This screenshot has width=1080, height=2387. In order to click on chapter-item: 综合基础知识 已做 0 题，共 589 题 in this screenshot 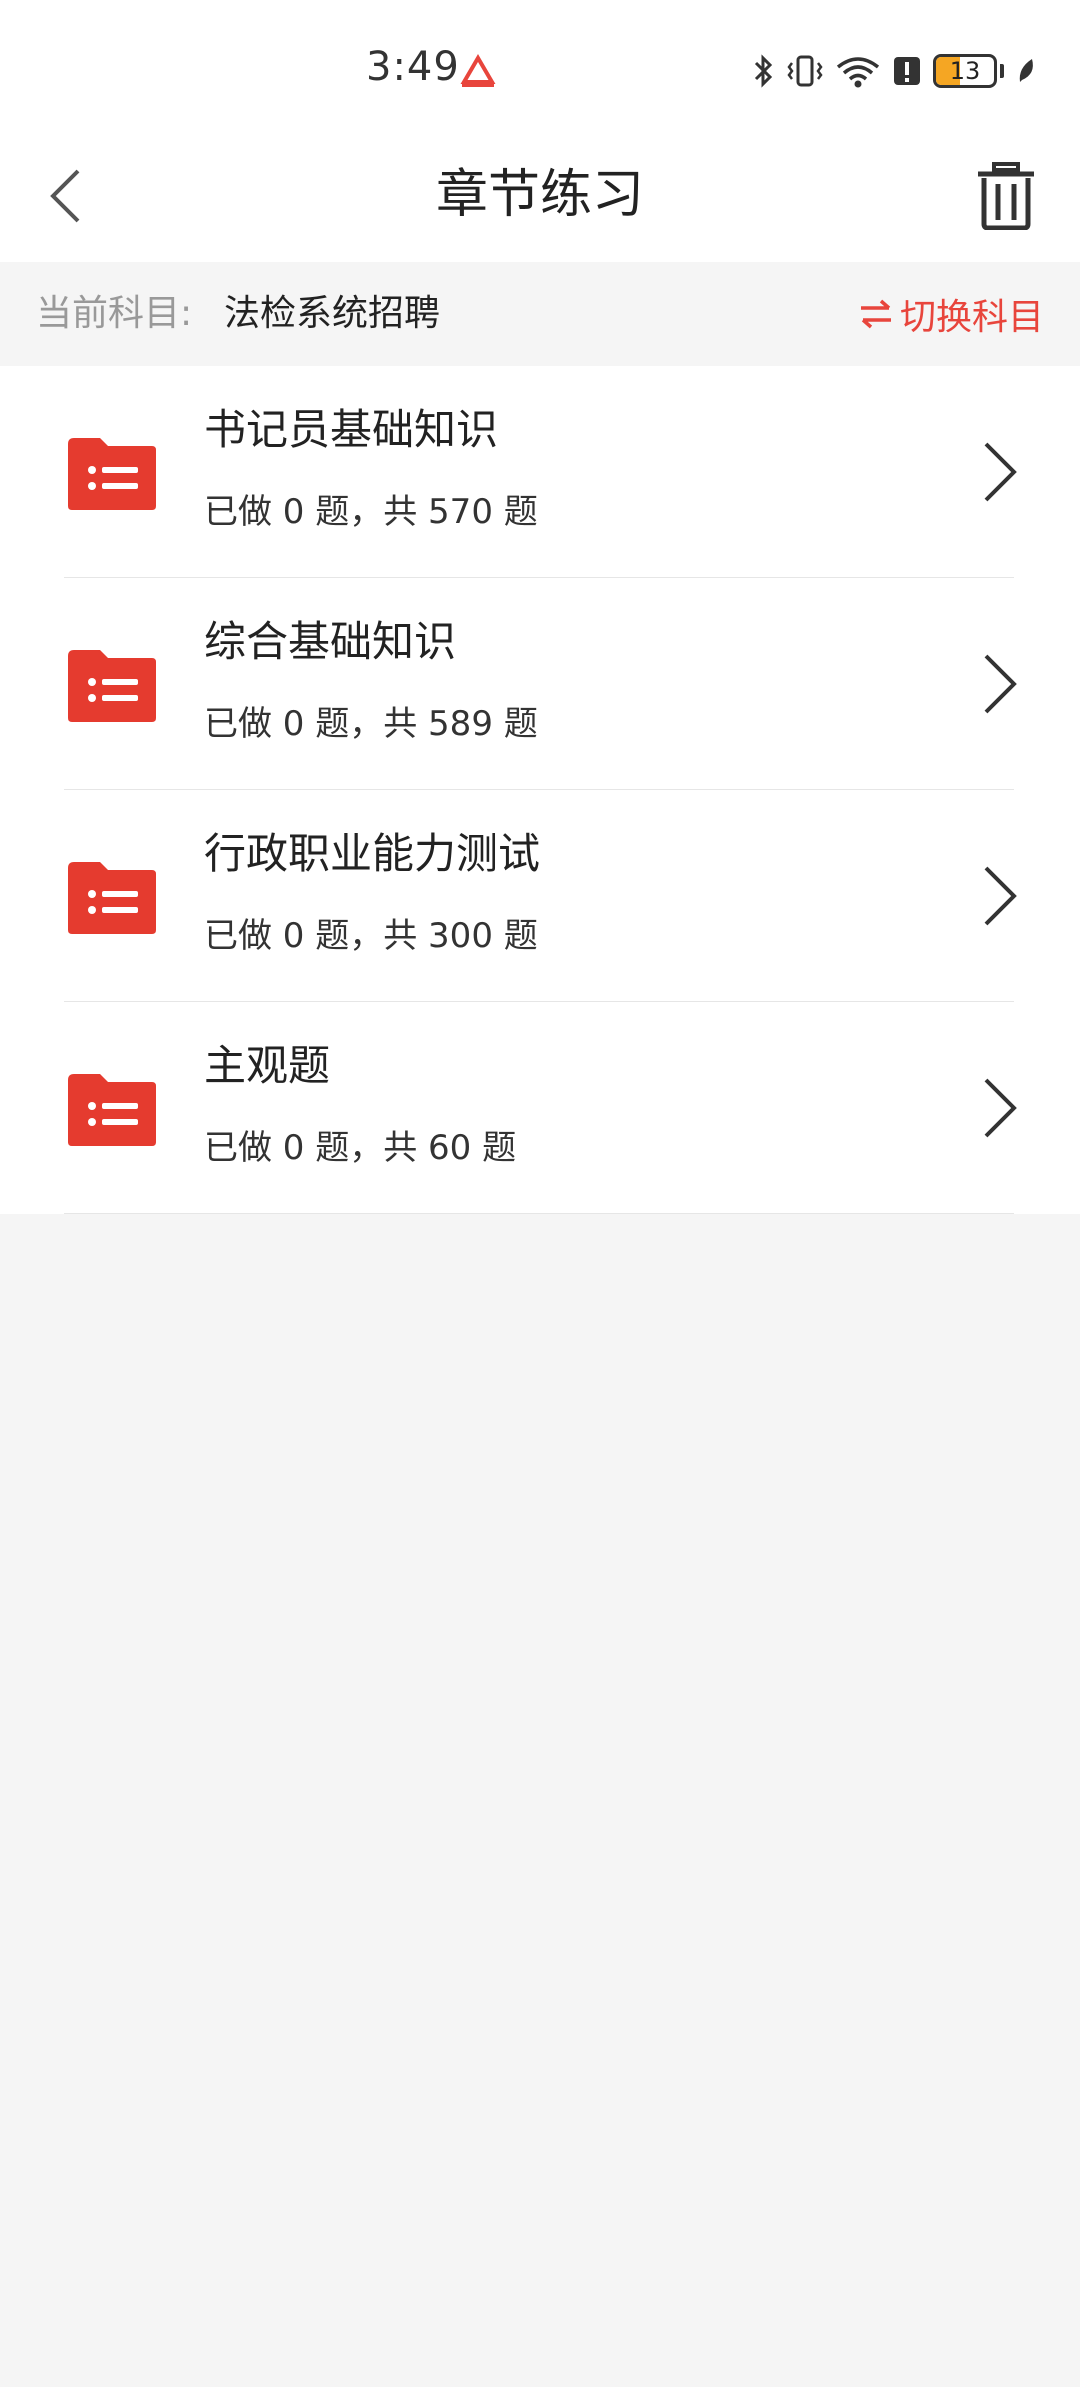, I will do `click(540, 684)`.